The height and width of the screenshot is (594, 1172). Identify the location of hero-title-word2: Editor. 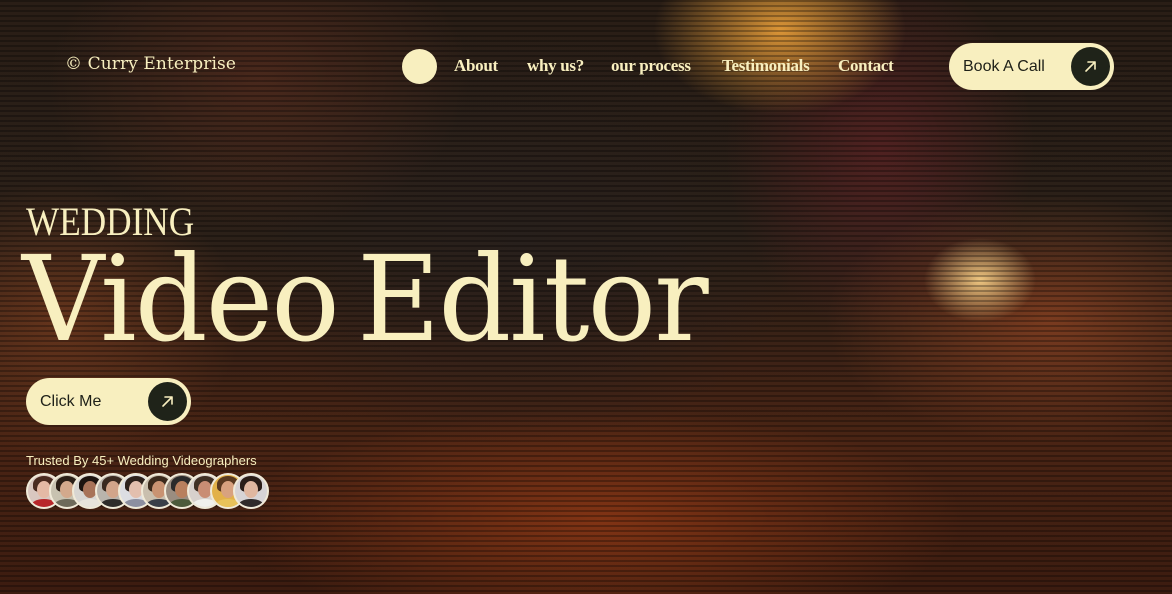
(533, 299).